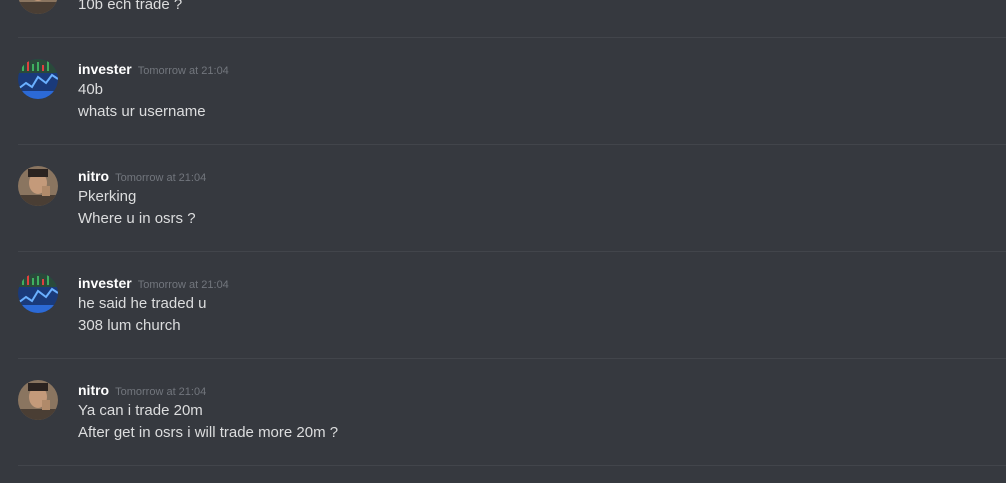 The height and width of the screenshot is (483, 1006). I want to click on message-line: whats ur username, so click(142, 111).